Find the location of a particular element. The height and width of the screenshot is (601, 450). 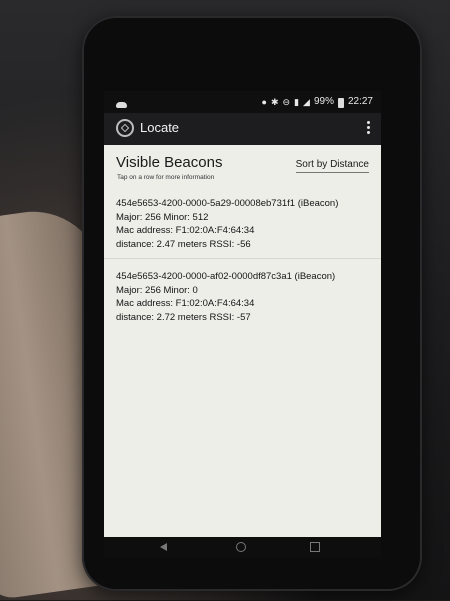

recents-icon is located at coordinates (315, 547).